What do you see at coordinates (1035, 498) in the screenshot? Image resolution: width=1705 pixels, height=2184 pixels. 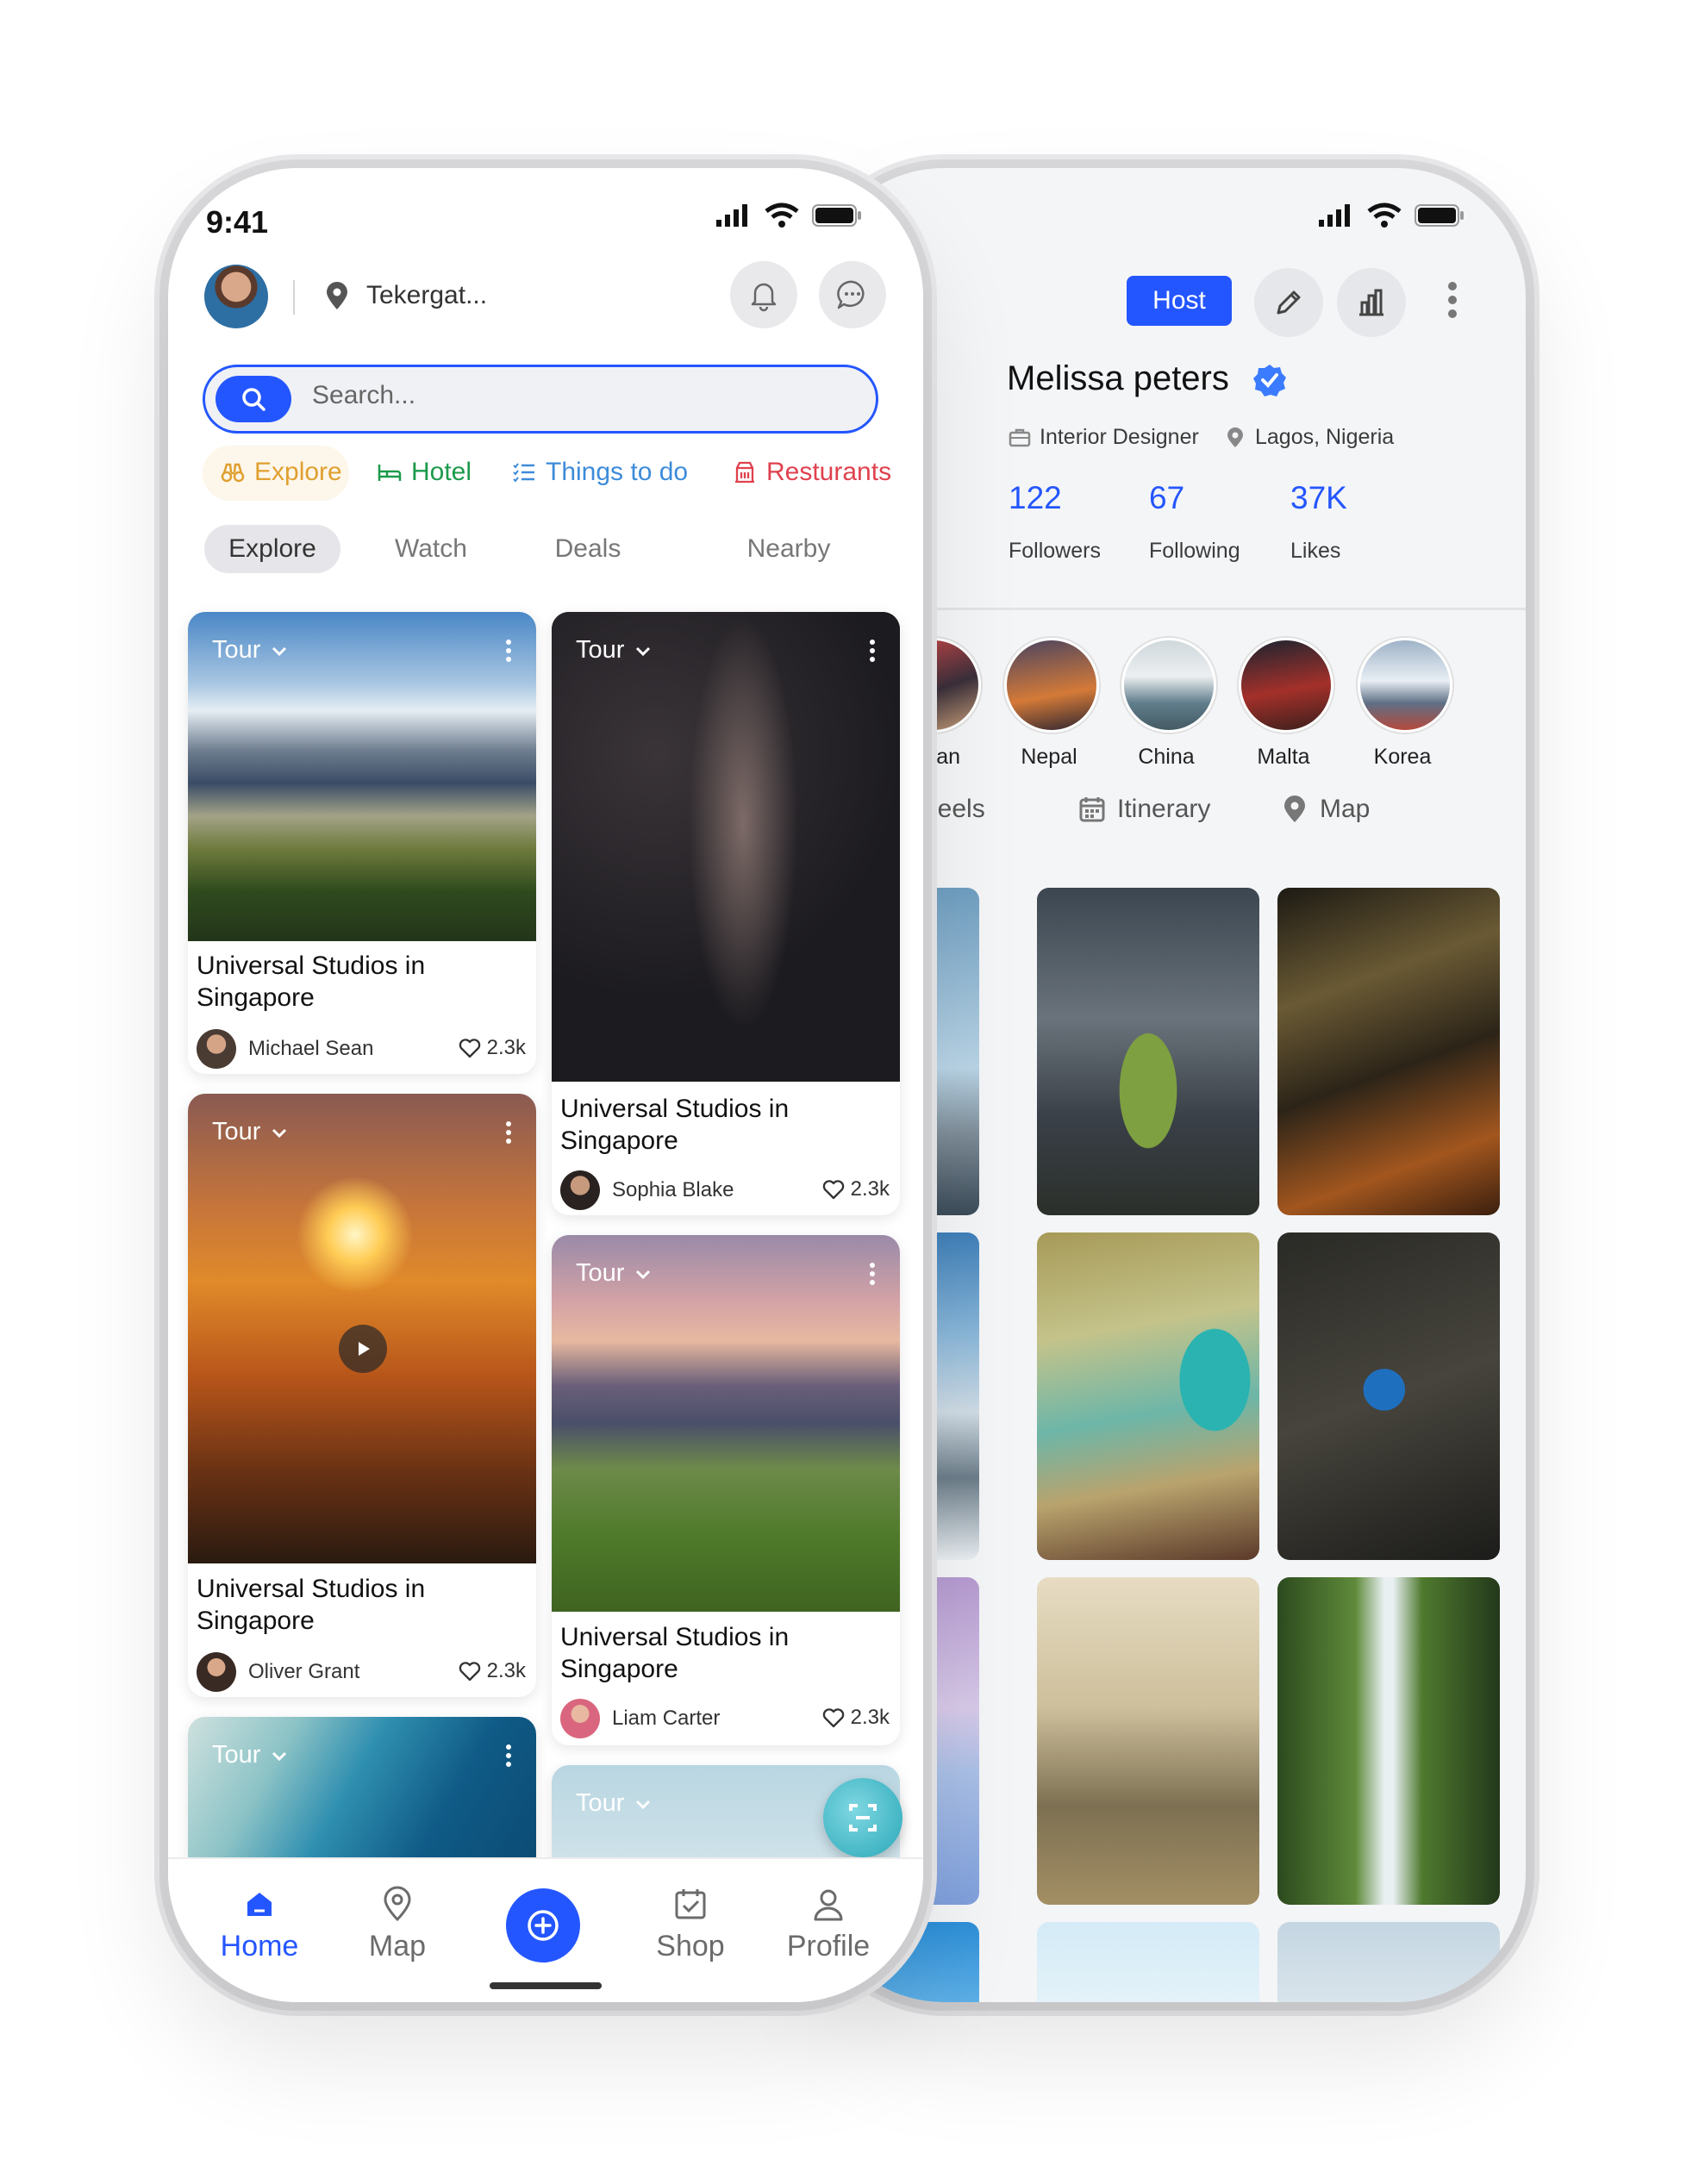 I see `followers-count: 122` at bounding box center [1035, 498].